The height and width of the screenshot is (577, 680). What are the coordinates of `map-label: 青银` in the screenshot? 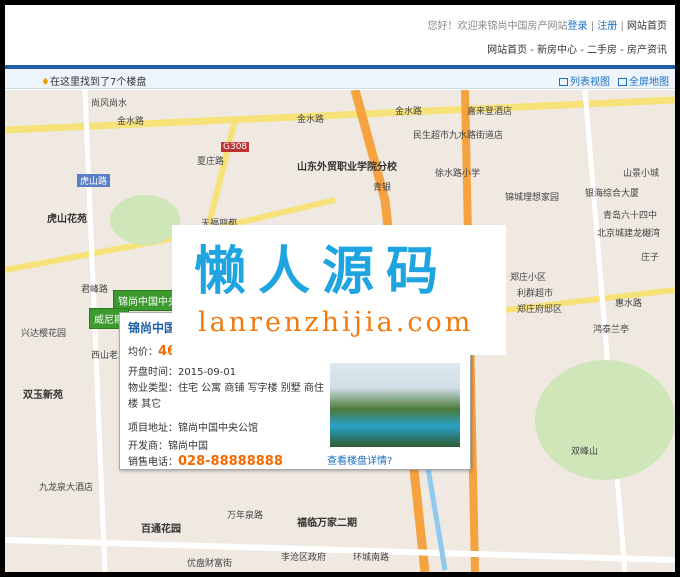 It's located at (382, 188).